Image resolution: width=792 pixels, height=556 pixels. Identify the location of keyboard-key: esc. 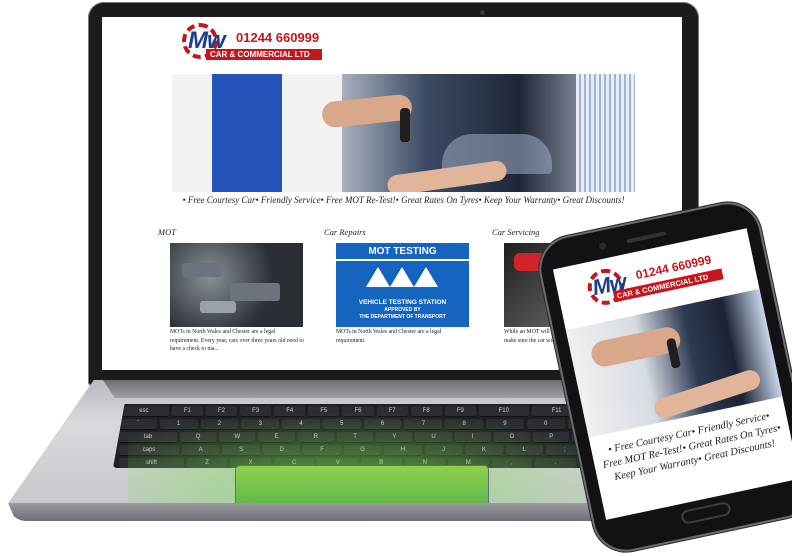
(144, 411).